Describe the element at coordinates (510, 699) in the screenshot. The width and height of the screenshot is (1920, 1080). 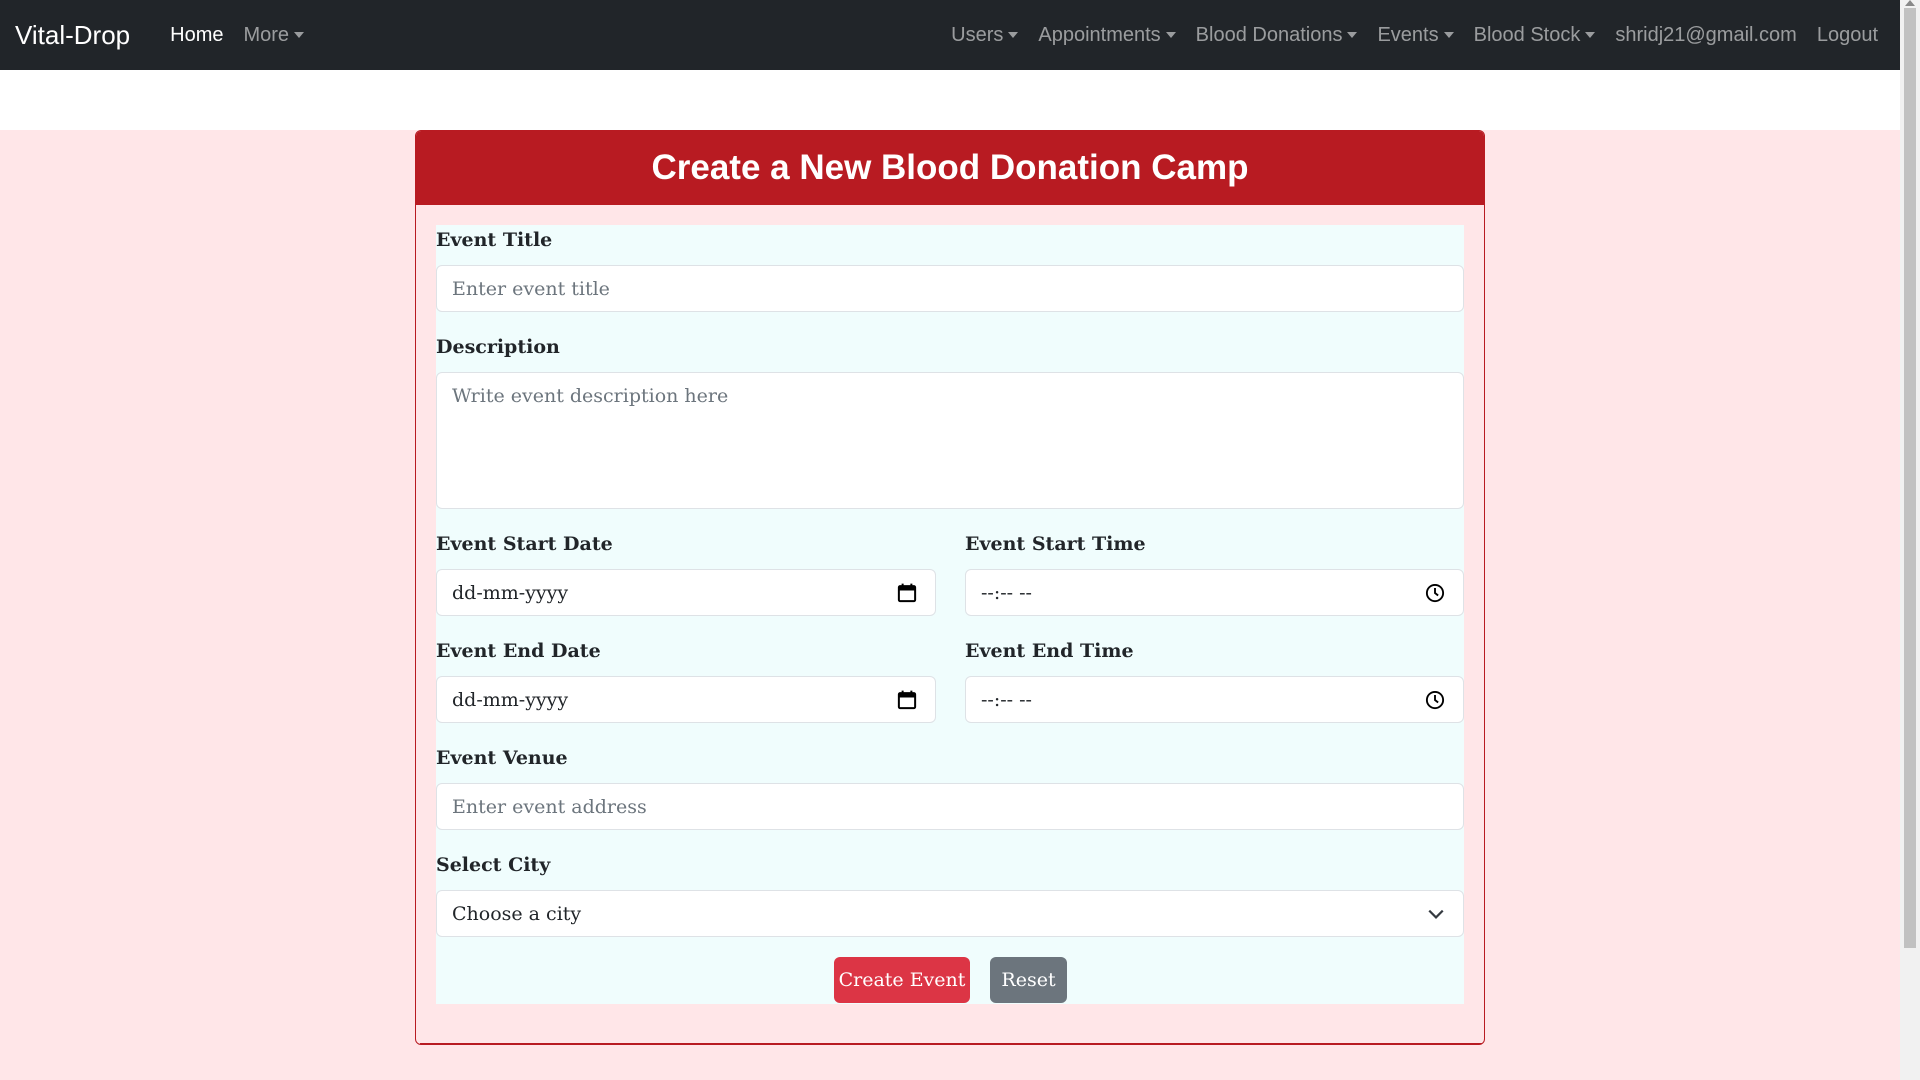
I see `end-date-value: dd-mm-yyyy` at that location.